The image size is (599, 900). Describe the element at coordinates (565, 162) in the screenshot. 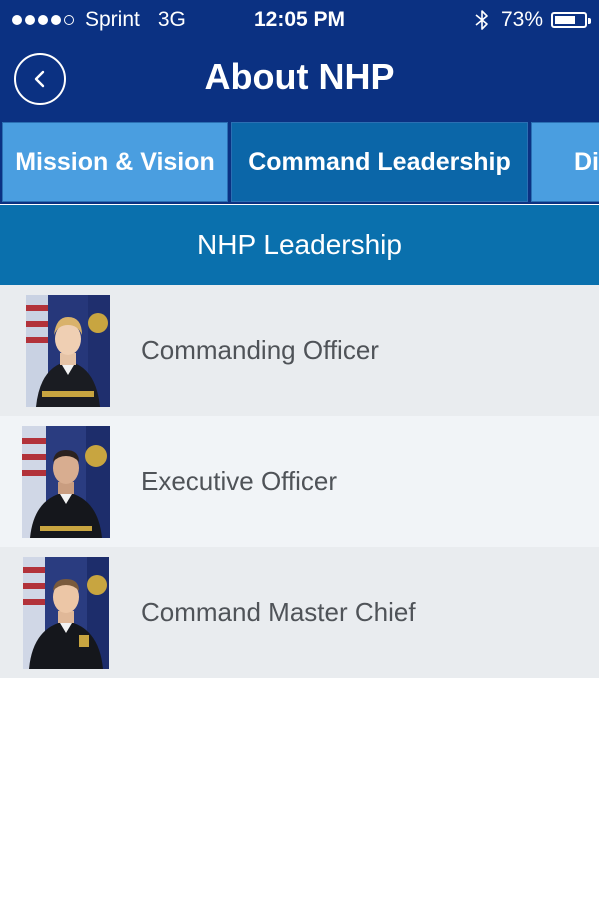

I see `tab-partial: Di` at that location.